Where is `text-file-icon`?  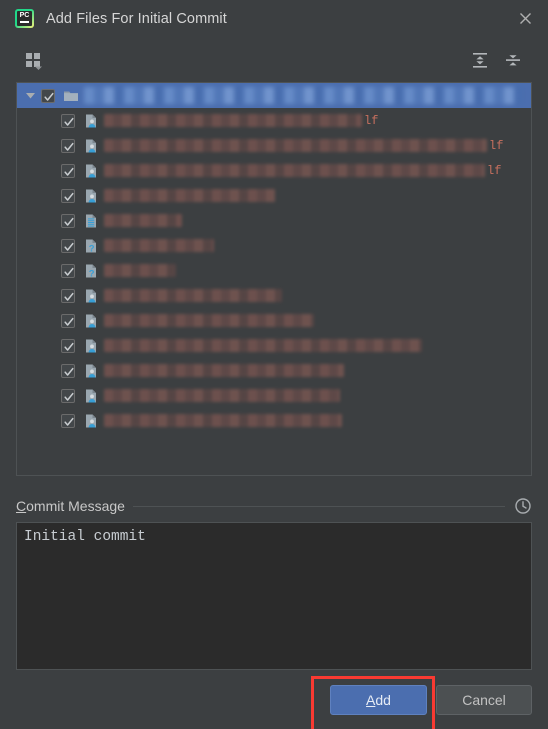
text-file-icon is located at coordinates (91, 221).